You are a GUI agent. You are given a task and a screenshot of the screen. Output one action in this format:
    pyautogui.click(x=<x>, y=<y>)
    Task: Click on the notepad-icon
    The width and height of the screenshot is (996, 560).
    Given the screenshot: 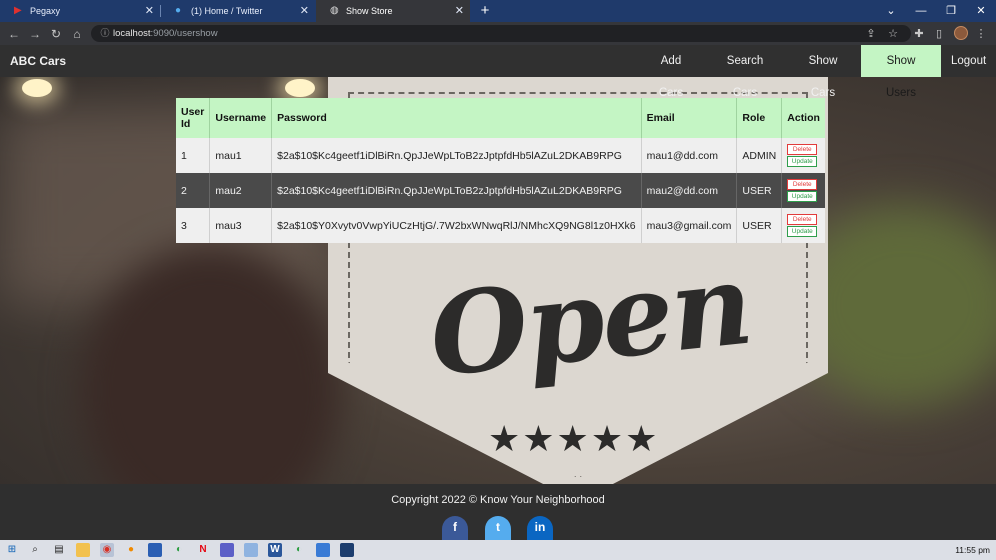 What is the action you would take?
    pyautogui.click(x=251, y=550)
    